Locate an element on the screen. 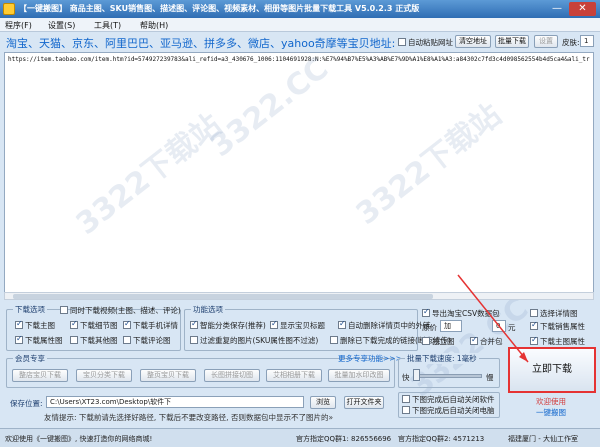 Image resolution: width=600 pixels, height=447 pixels. menu-settings: 设置(S) is located at coordinates (61, 25).